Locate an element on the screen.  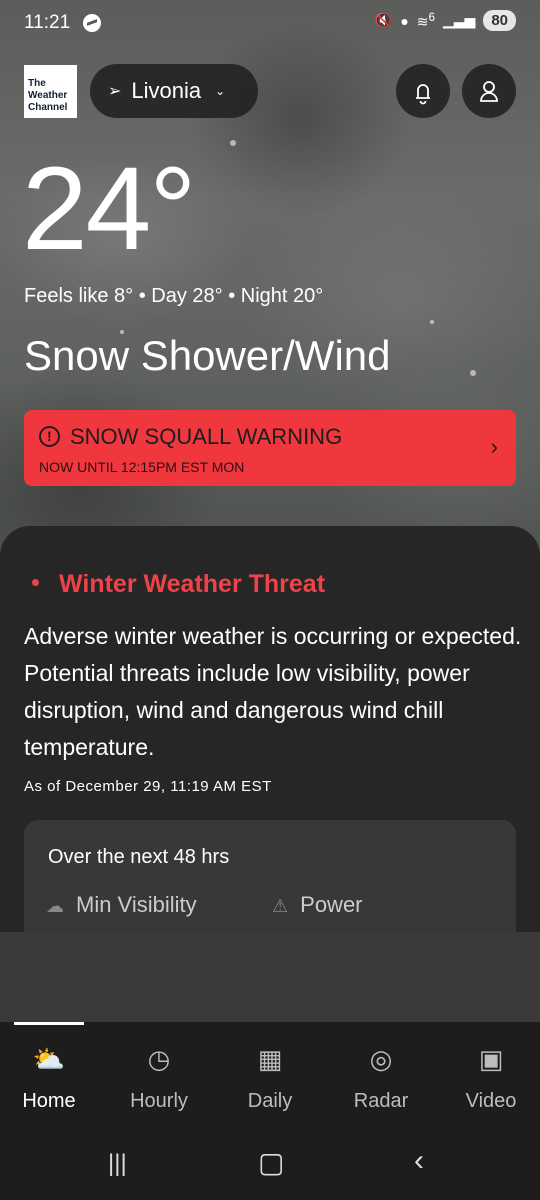
tab-hourly: ◷ Hourly is located at coordinates (159, 1077).